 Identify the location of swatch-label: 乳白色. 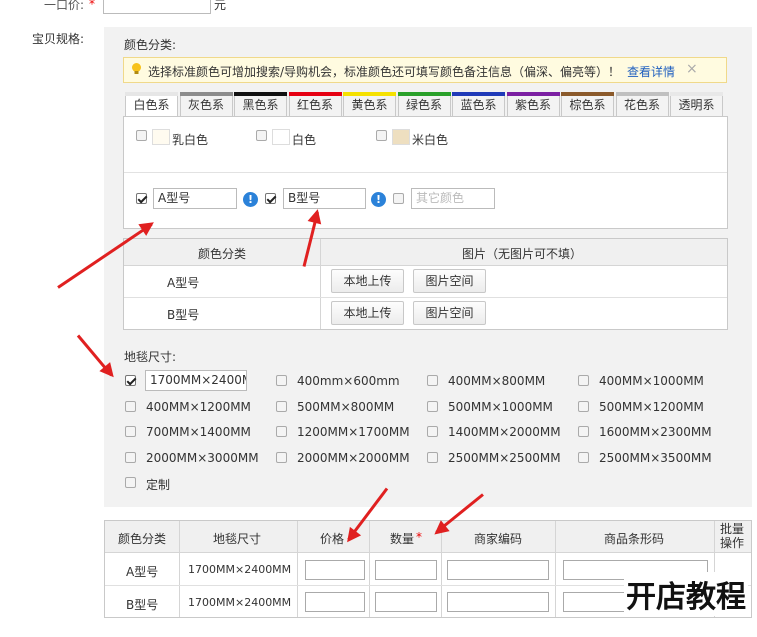
(190, 140).